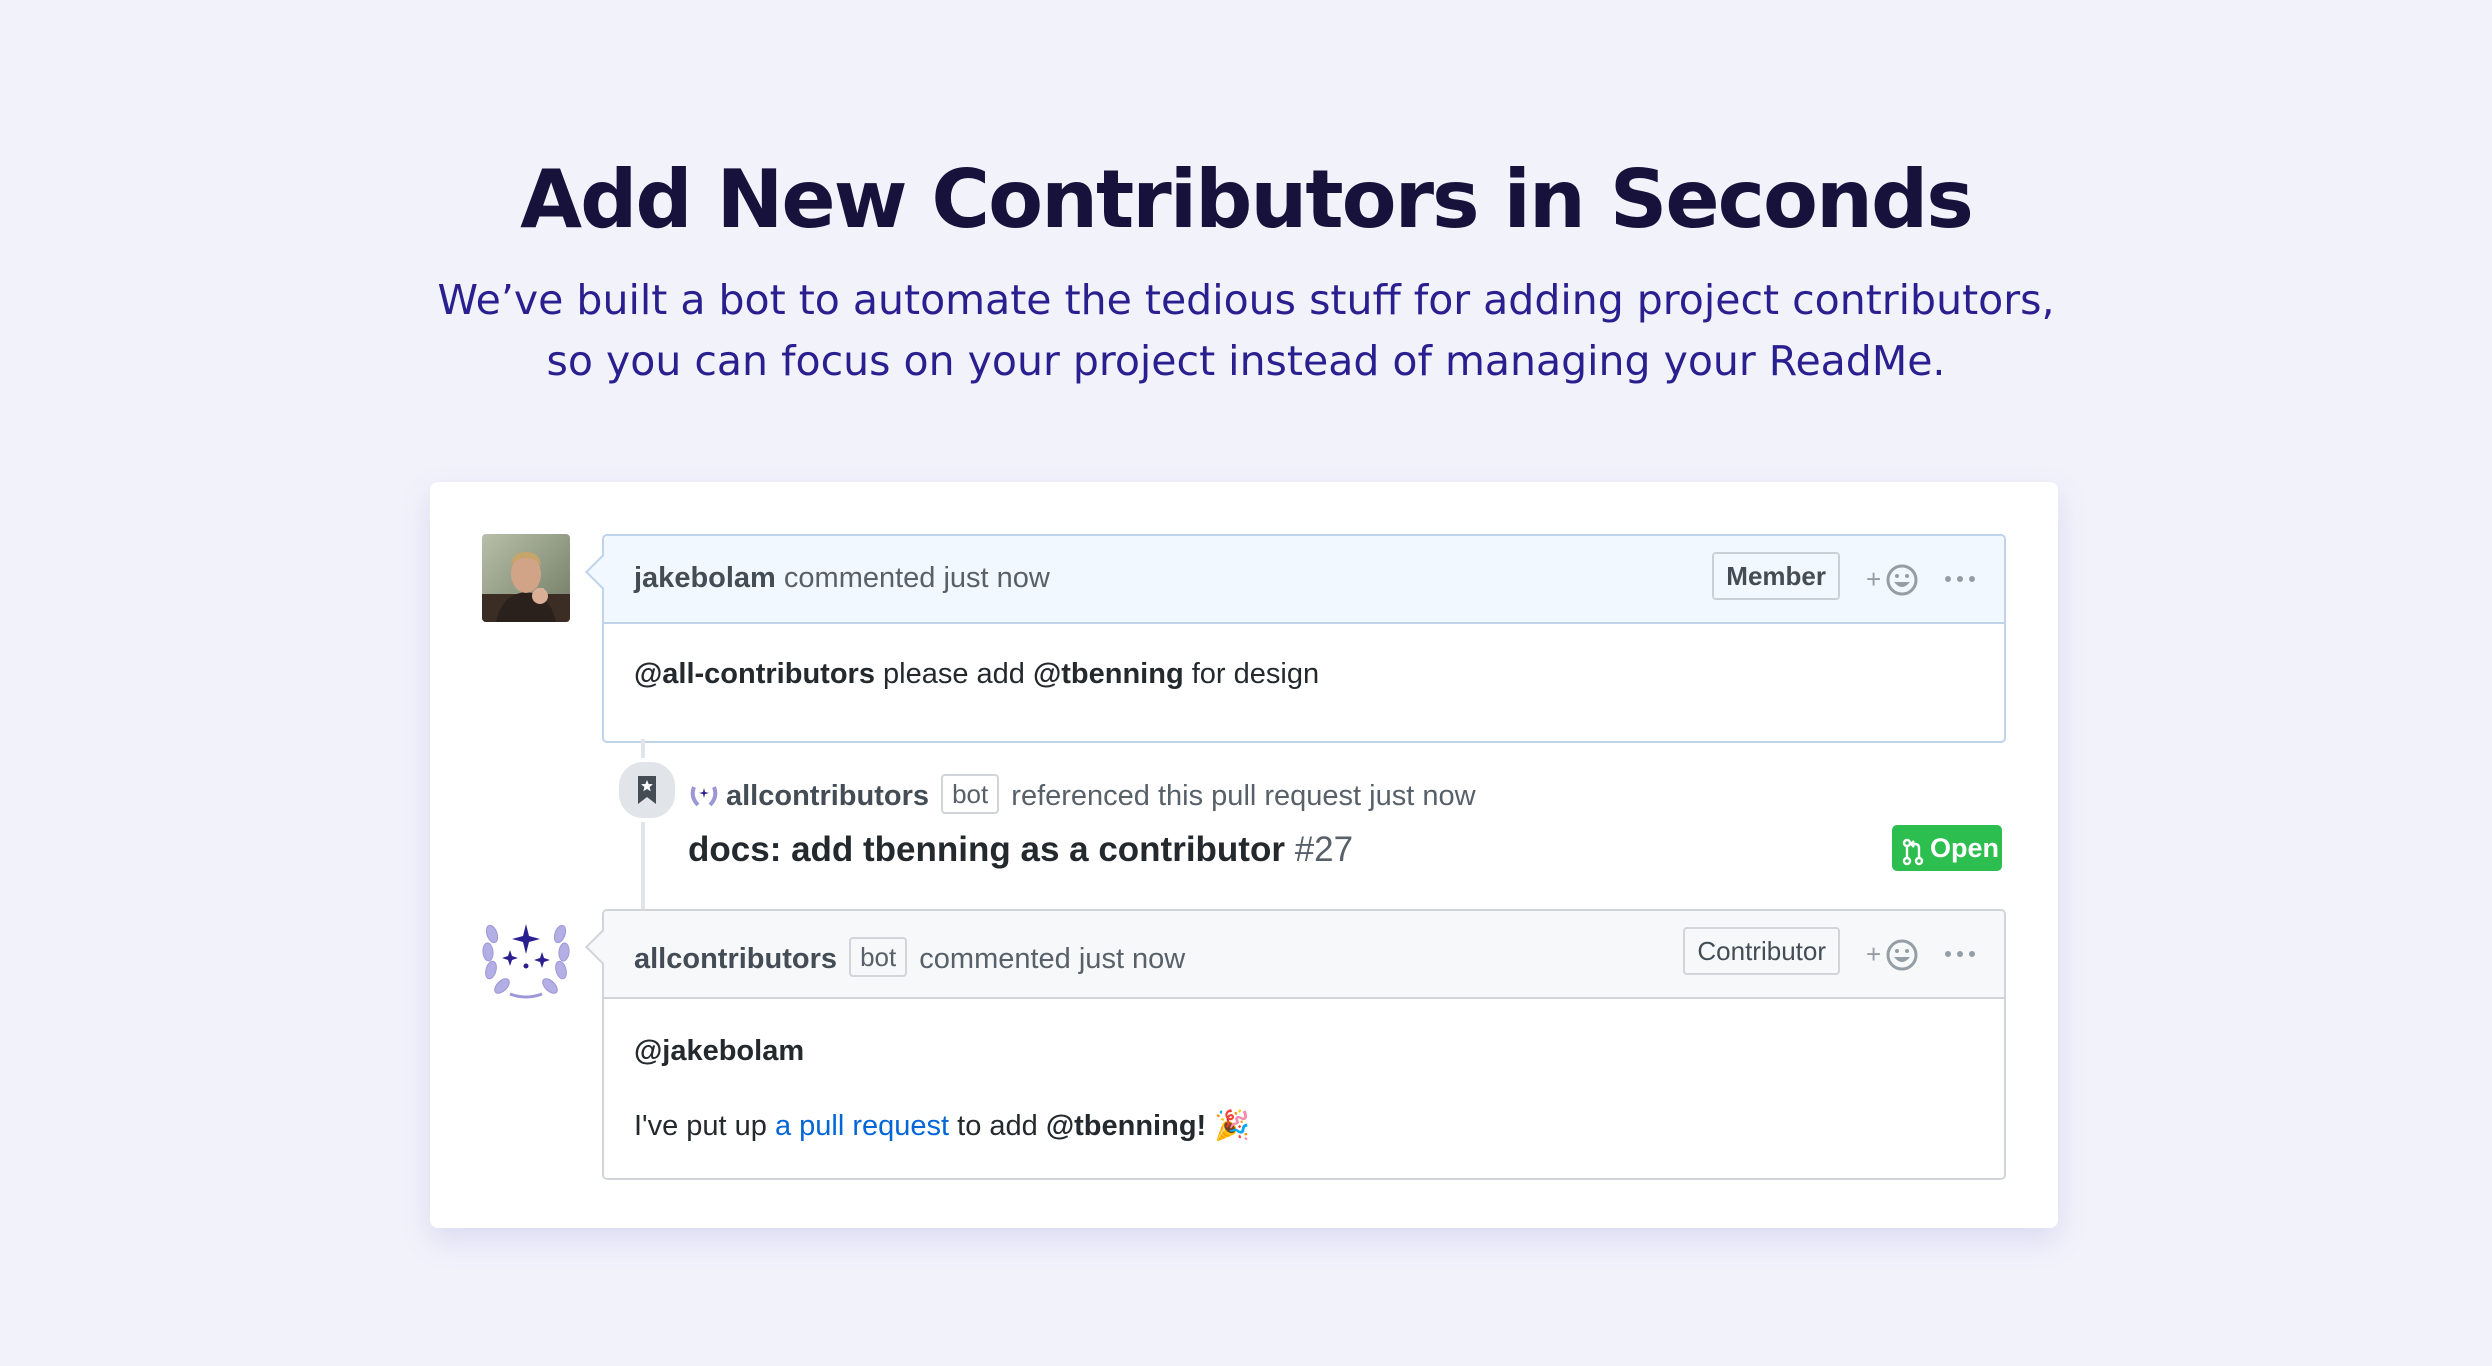  Describe the element at coordinates (1251, 674) in the screenshot. I see `comment-text: for design` at that location.